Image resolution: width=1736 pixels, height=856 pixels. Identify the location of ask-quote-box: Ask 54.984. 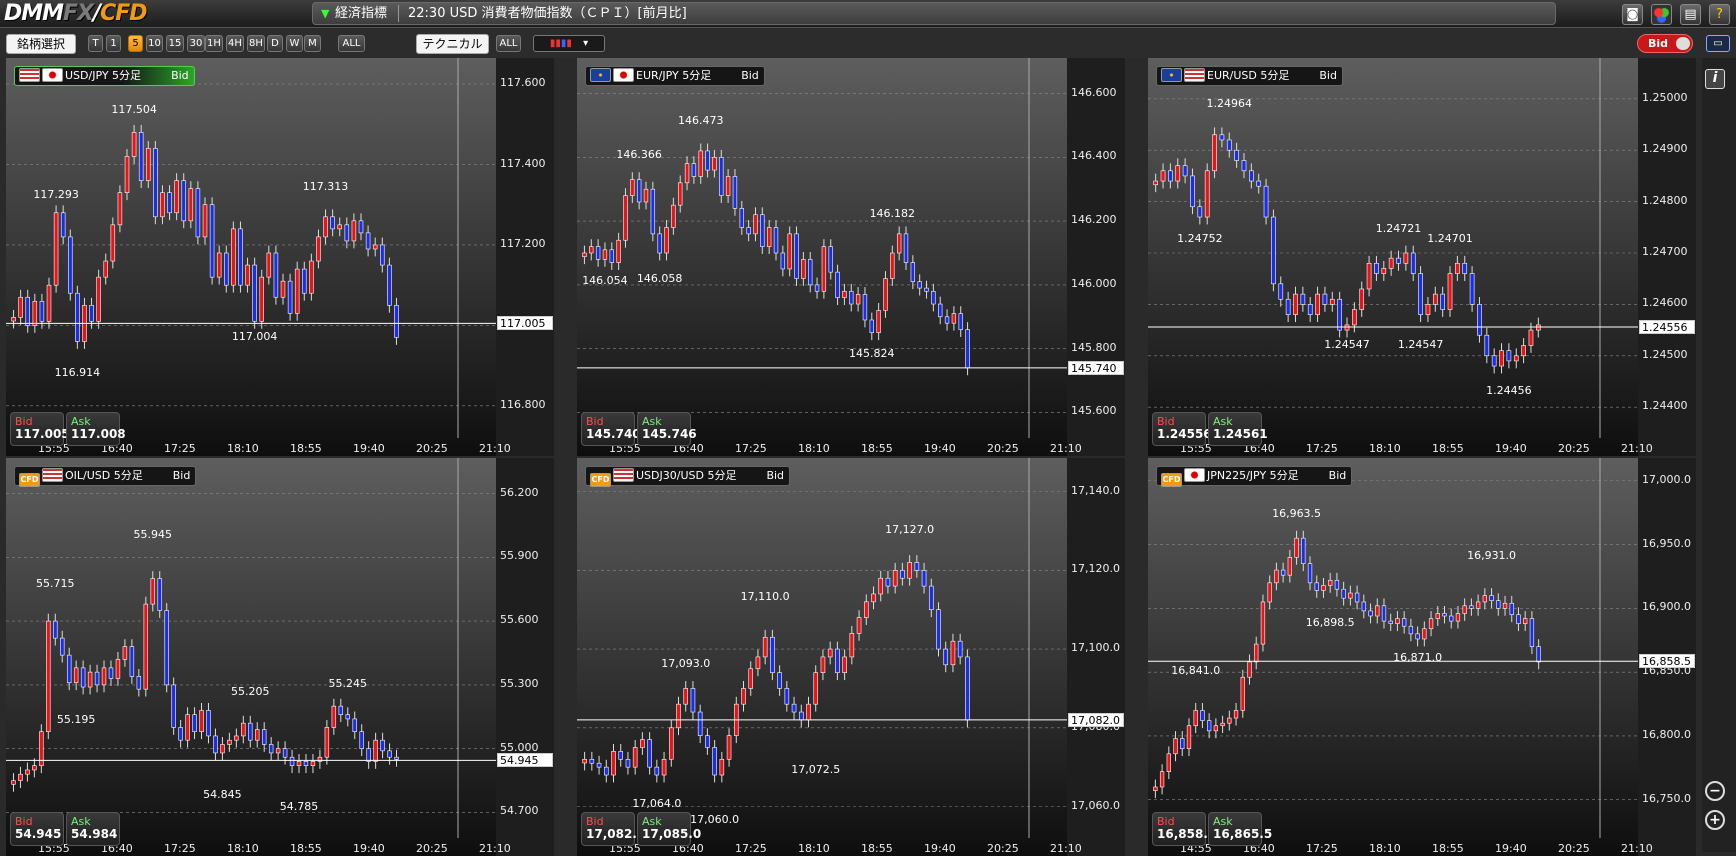
(93, 829).